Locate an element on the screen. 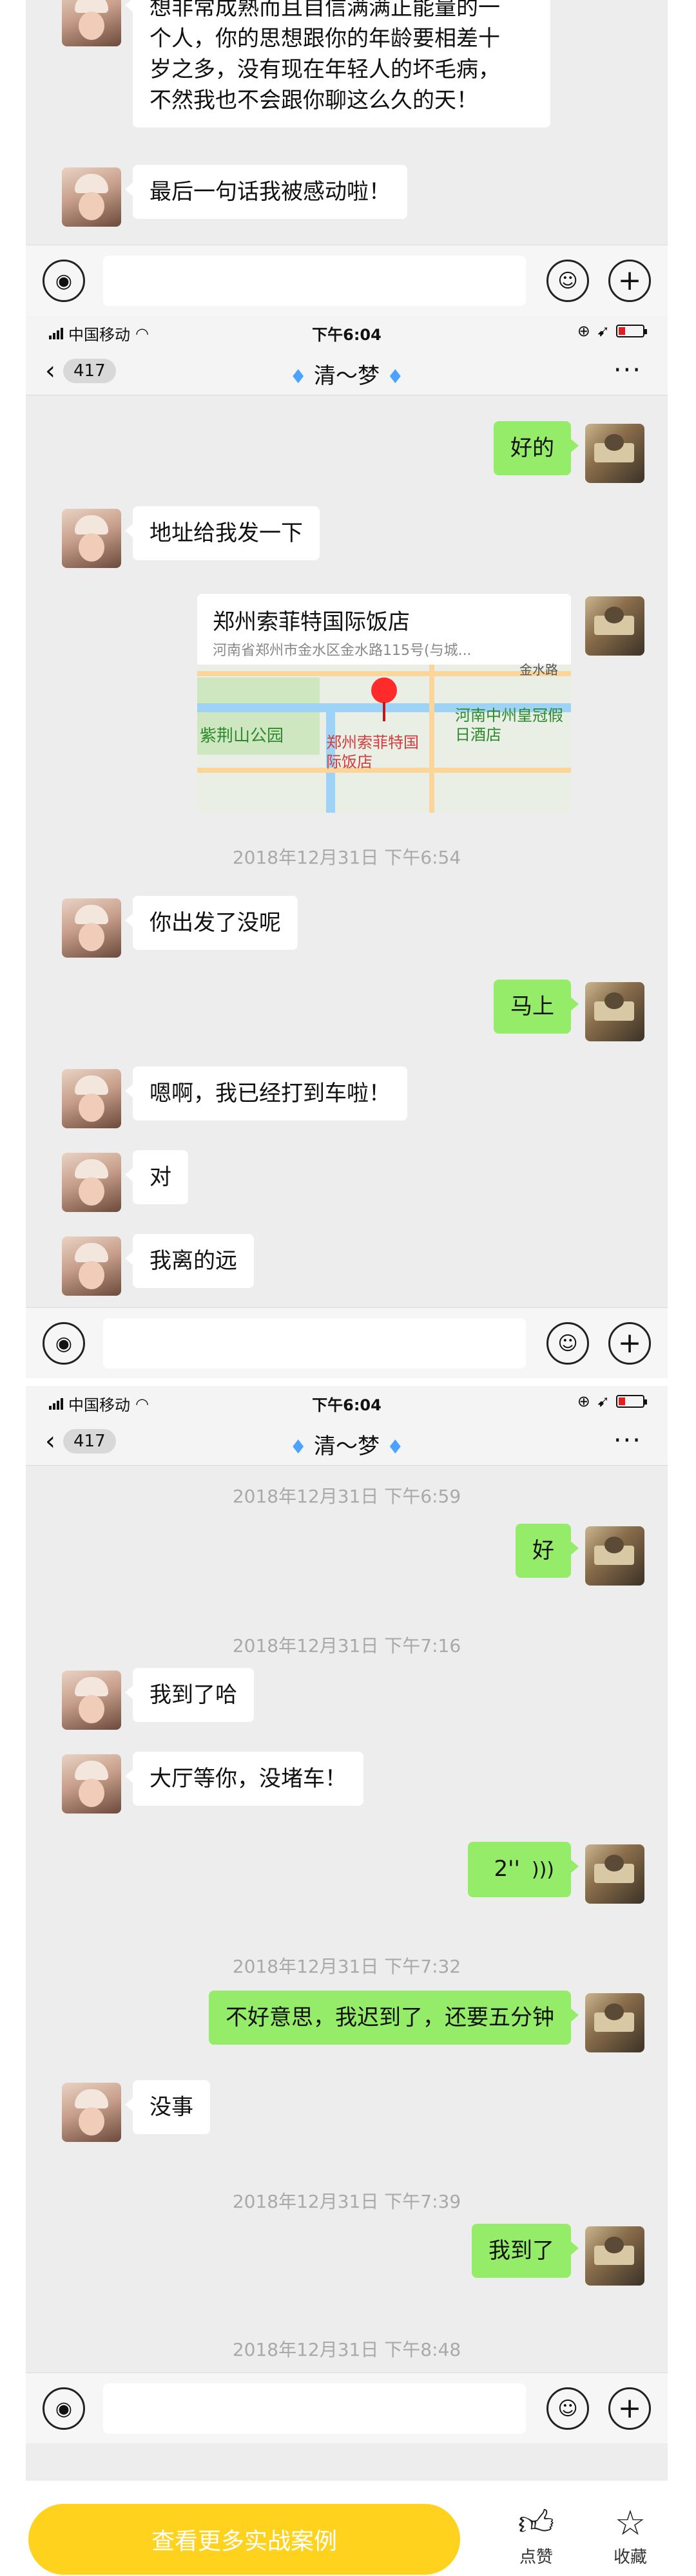 Image resolution: width=696 pixels, height=2576 pixels. message-bubble-her: 地址给我发一下 is located at coordinates (223, 533).